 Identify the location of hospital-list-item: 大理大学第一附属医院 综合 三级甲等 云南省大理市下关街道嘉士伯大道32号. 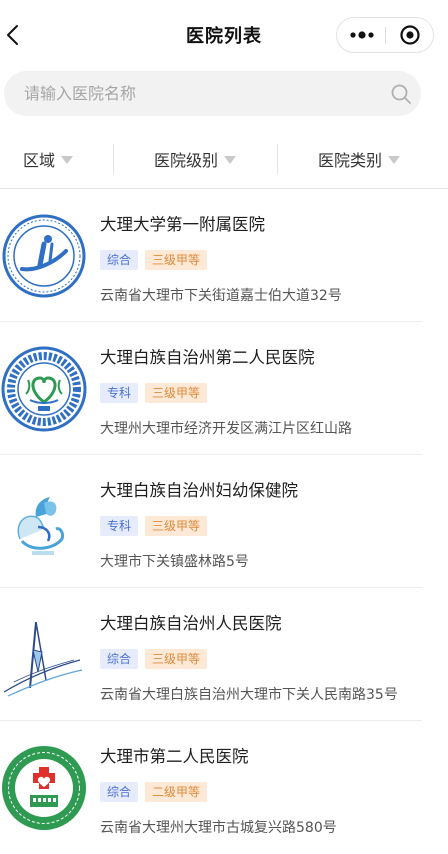
(211, 255).